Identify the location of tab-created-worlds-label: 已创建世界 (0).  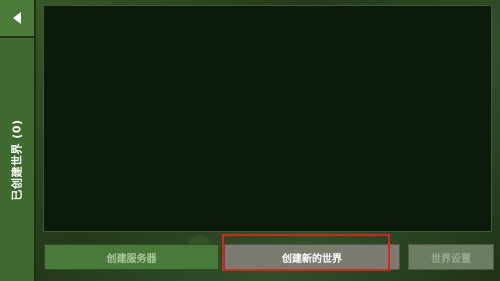
(18, 159).